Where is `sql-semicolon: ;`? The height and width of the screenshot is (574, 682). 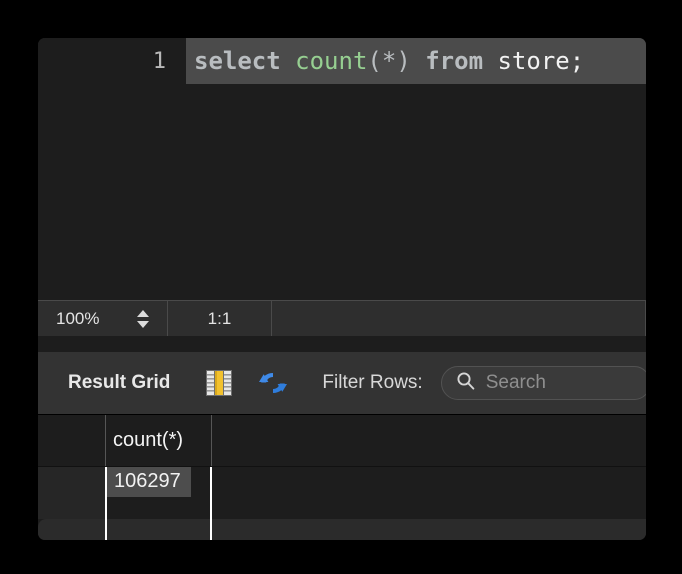
sql-semicolon: ; is located at coordinates (577, 61).